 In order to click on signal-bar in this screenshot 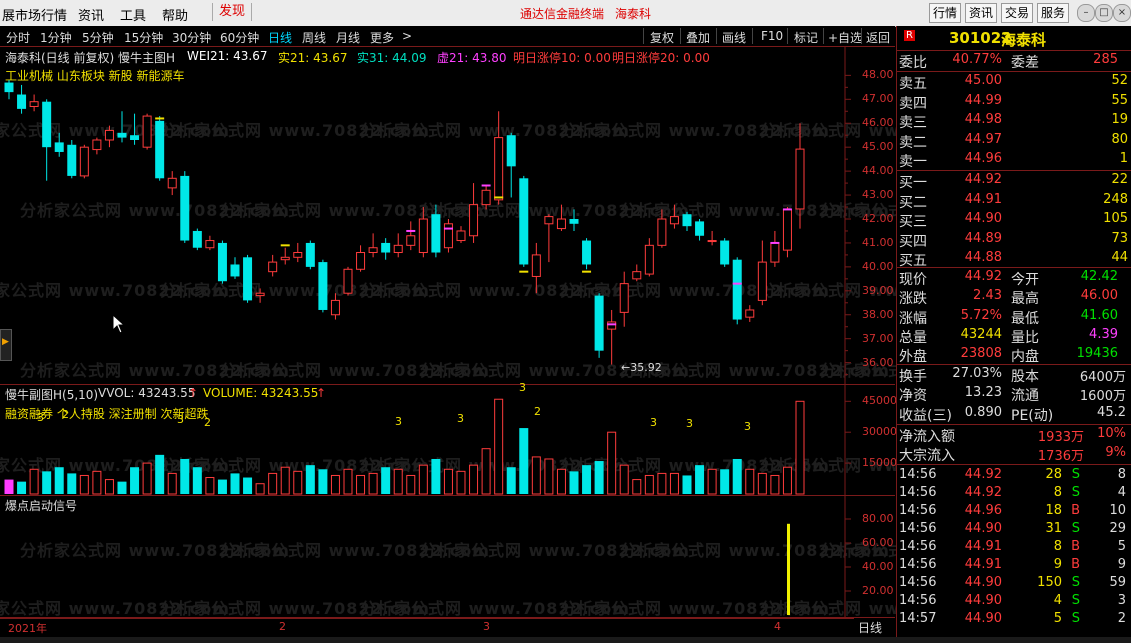, I will do `click(788, 569)`.